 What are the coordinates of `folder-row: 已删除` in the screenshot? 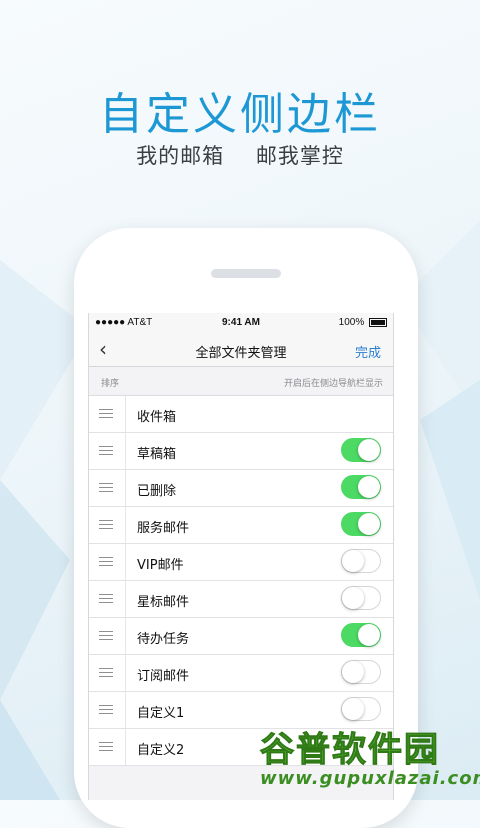 It's located at (241, 488).